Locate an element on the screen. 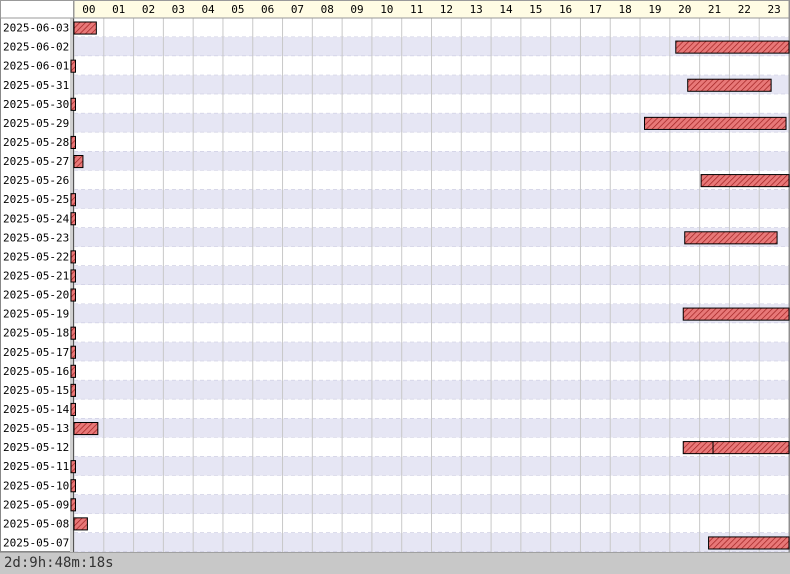 This screenshot has width=790, height=574. date-label: 2025-05-15 is located at coordinates (36, 390).